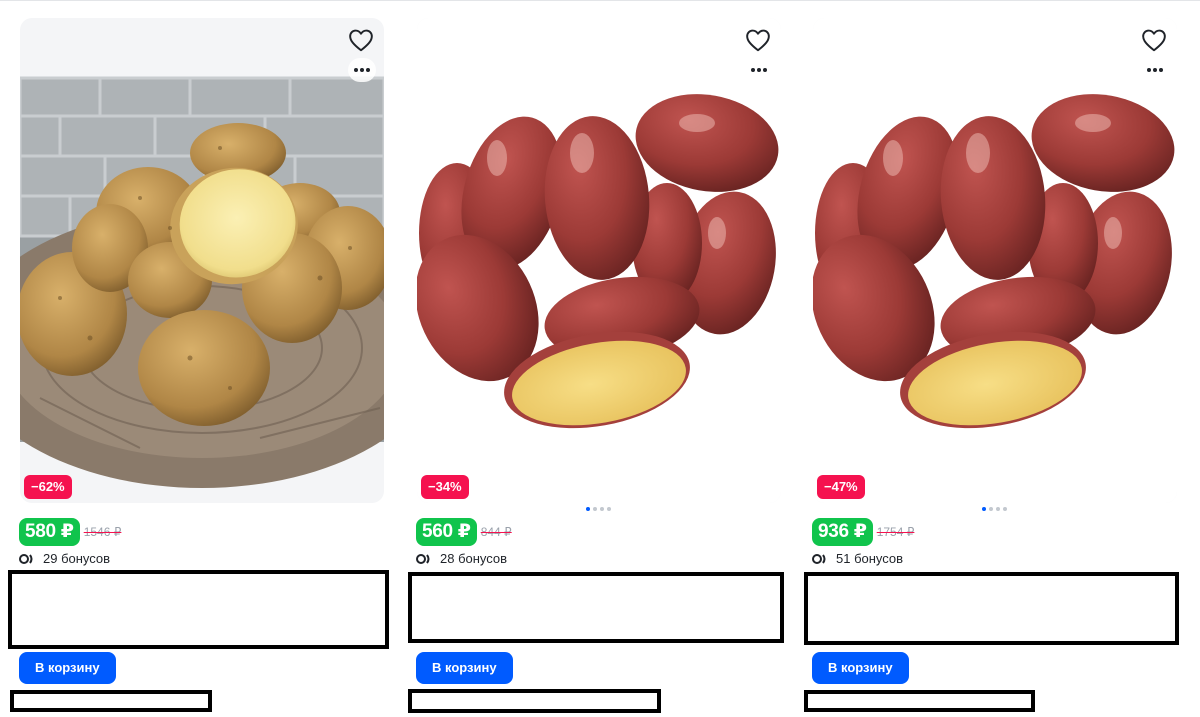 The height and width of the screenshot is (717, 1200). I want to click on price-row: 560 ₽ 844 ₽, so click(464, 532).